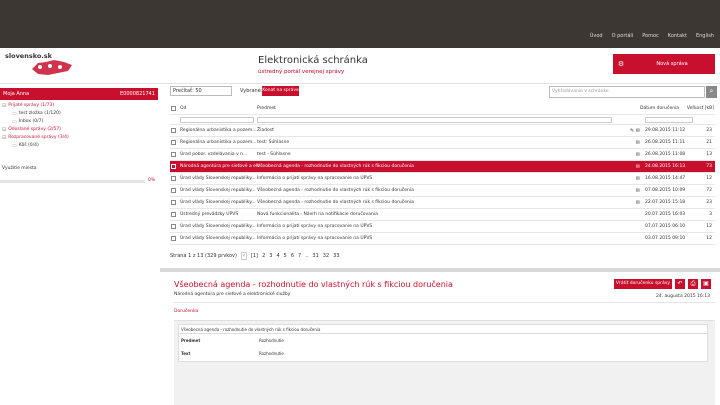  I want to click on message-action-button: Konať na správe, so click(280, 91).